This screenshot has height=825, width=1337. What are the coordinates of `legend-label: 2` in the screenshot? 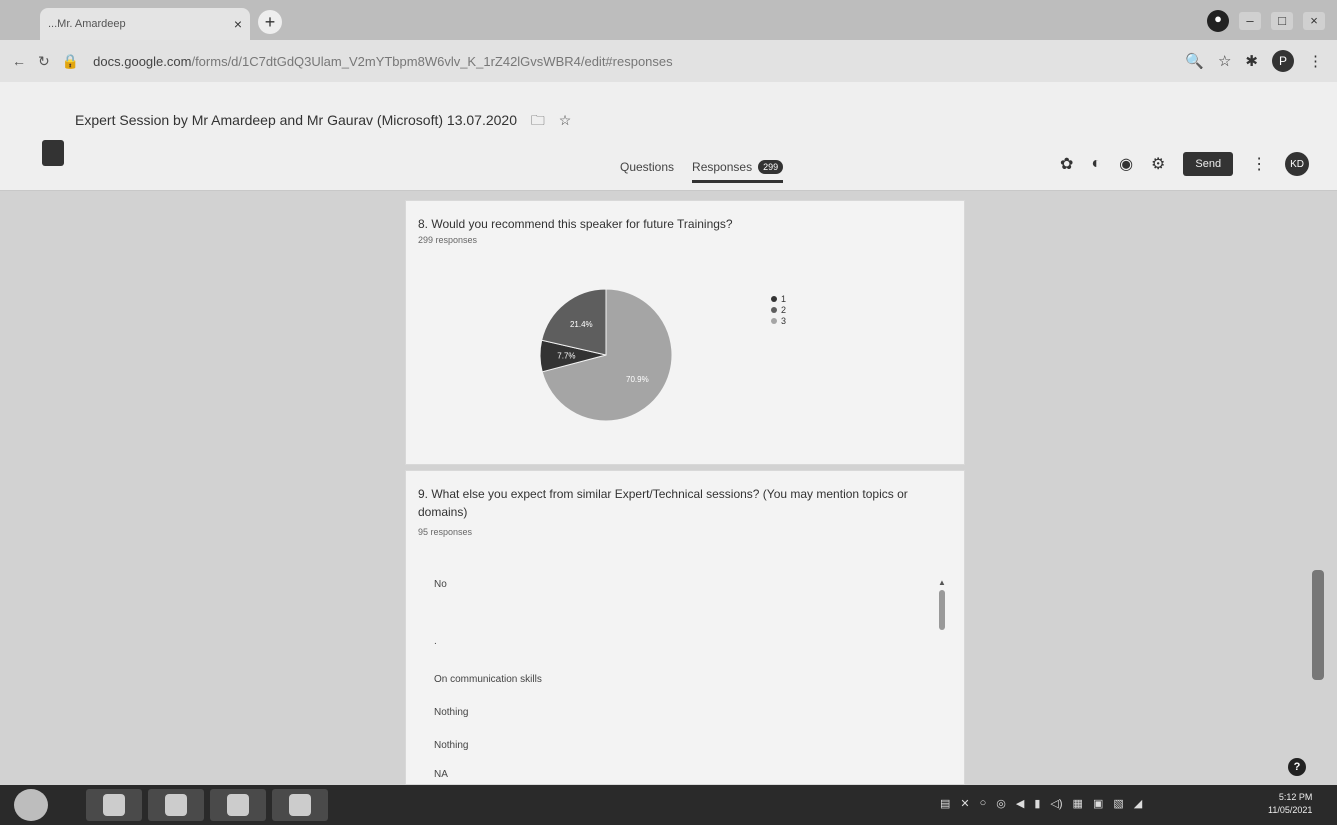 It's located at (784, 310).